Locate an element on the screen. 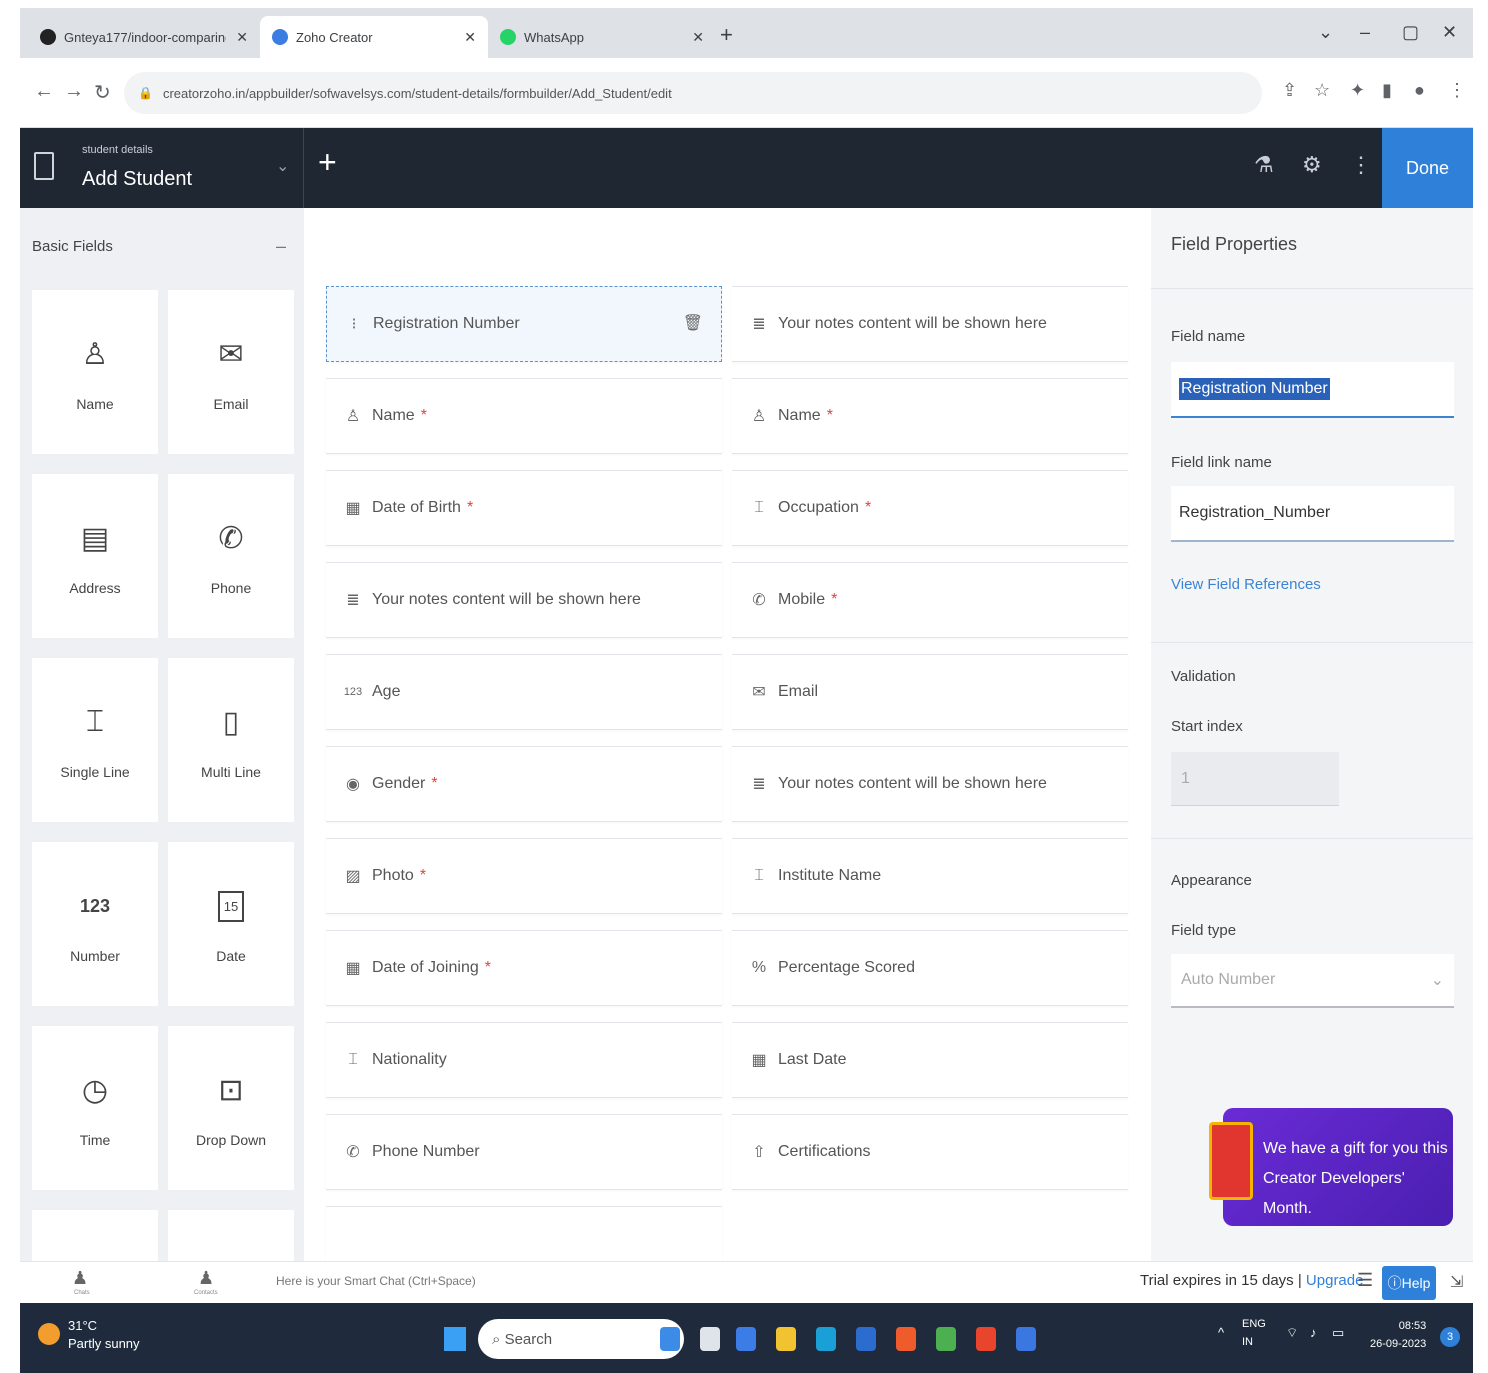 This screenshot has width=1488, height=1373. field-name: ♙ Name * is located at coordinates (524, 416).